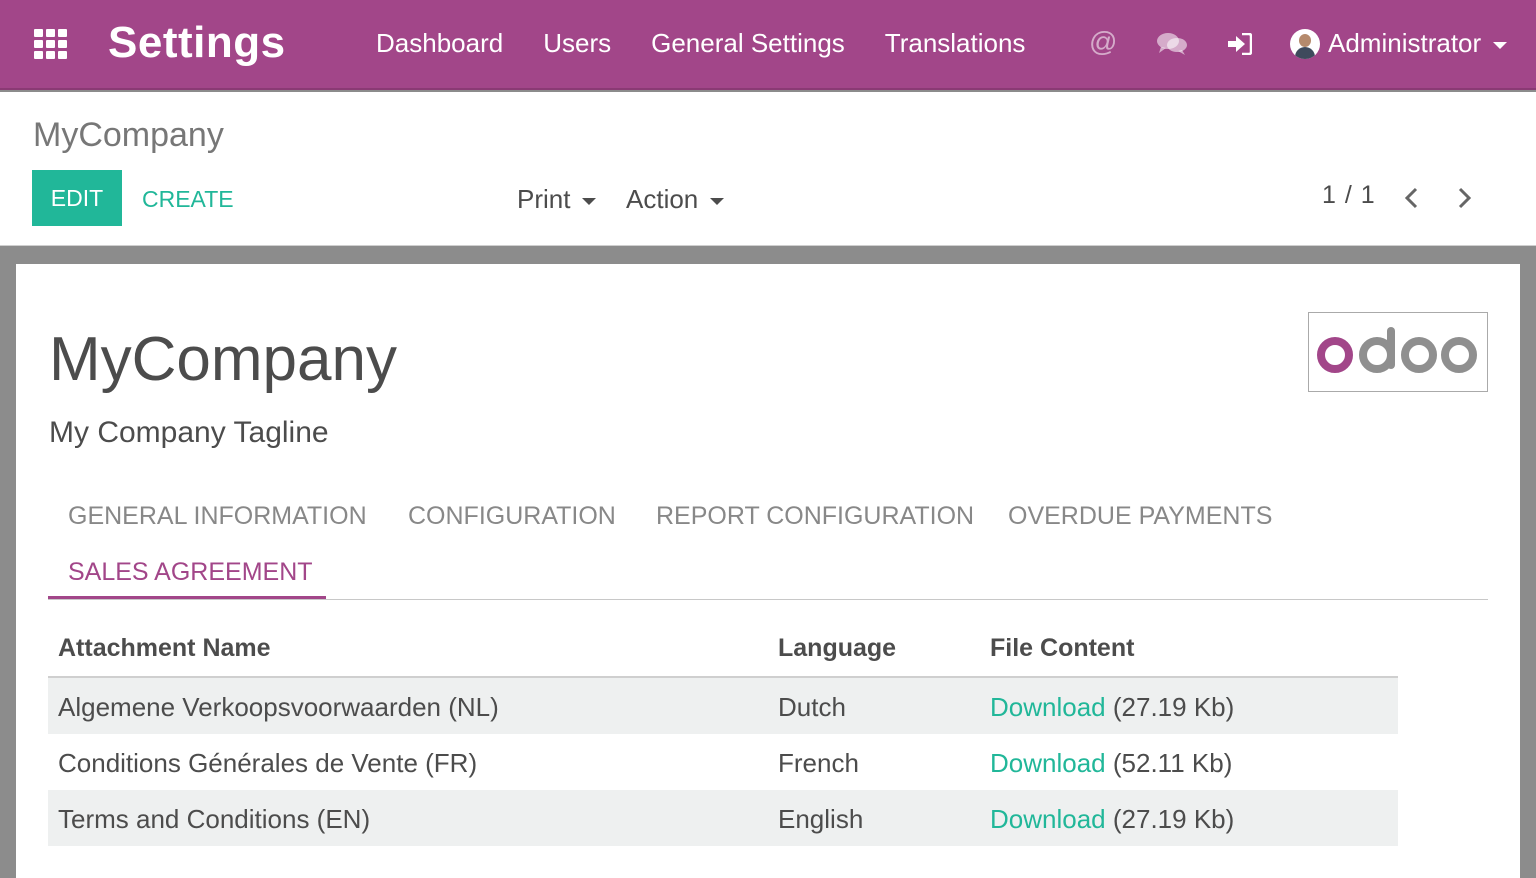  Describe the element at coordinates (662, 199) in the screenshot. I see `action-label: Action` at that location.